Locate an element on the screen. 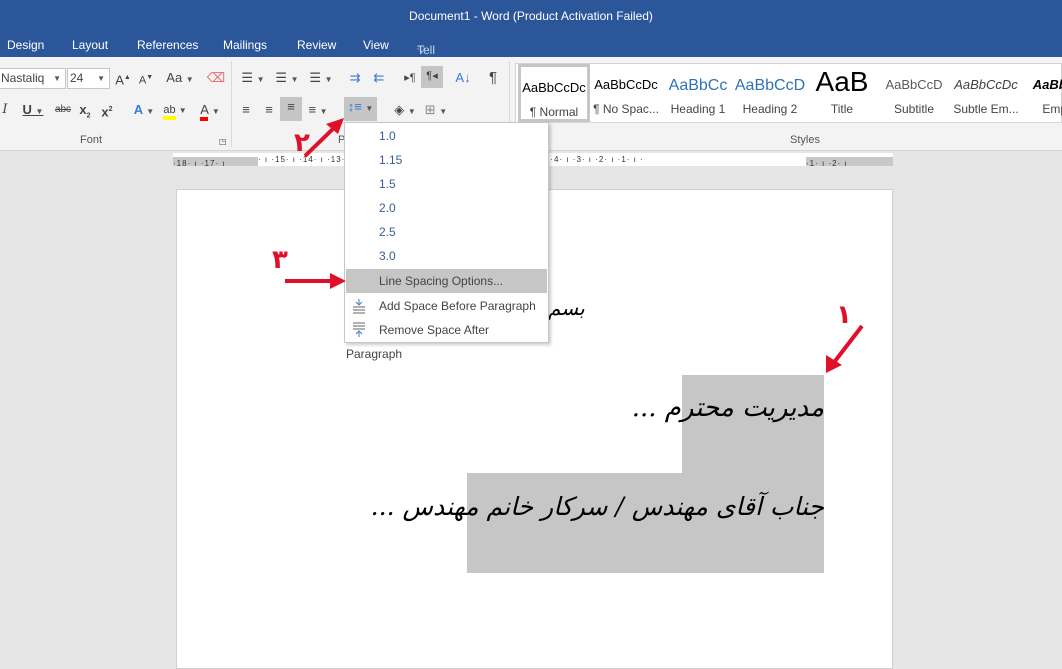 The width and height of the screenshot is (1062, 669). annotation-label-2: ۲ is located at coordinates (302, 143).